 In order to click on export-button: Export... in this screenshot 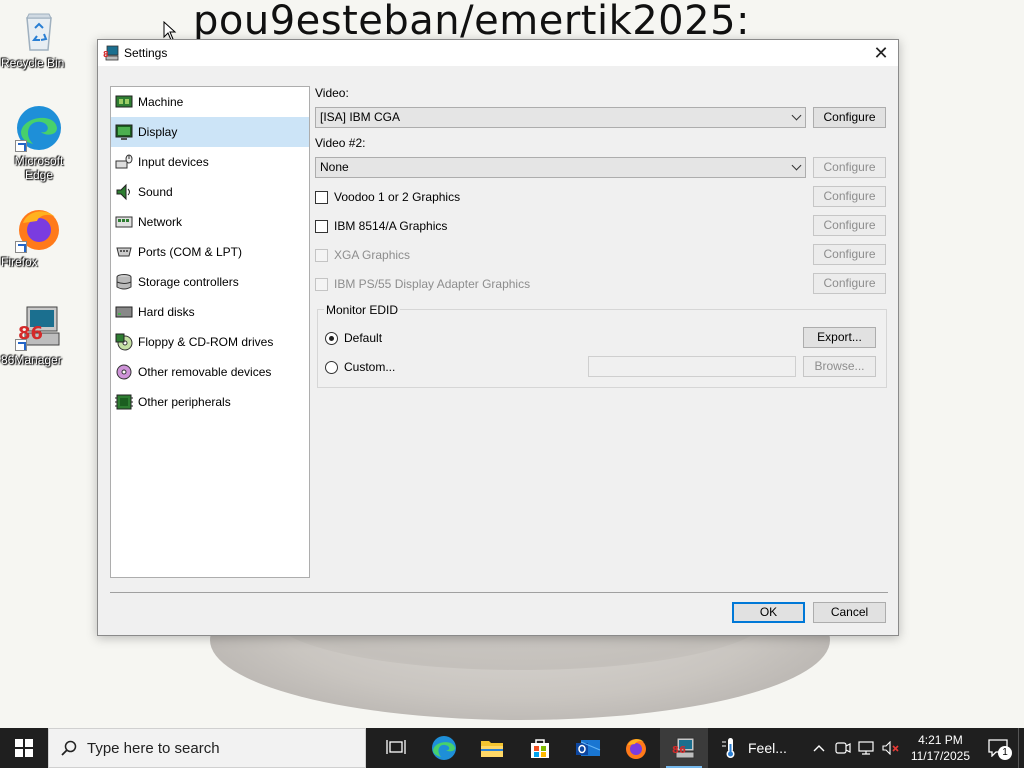, I will do `click(839, 337)`.